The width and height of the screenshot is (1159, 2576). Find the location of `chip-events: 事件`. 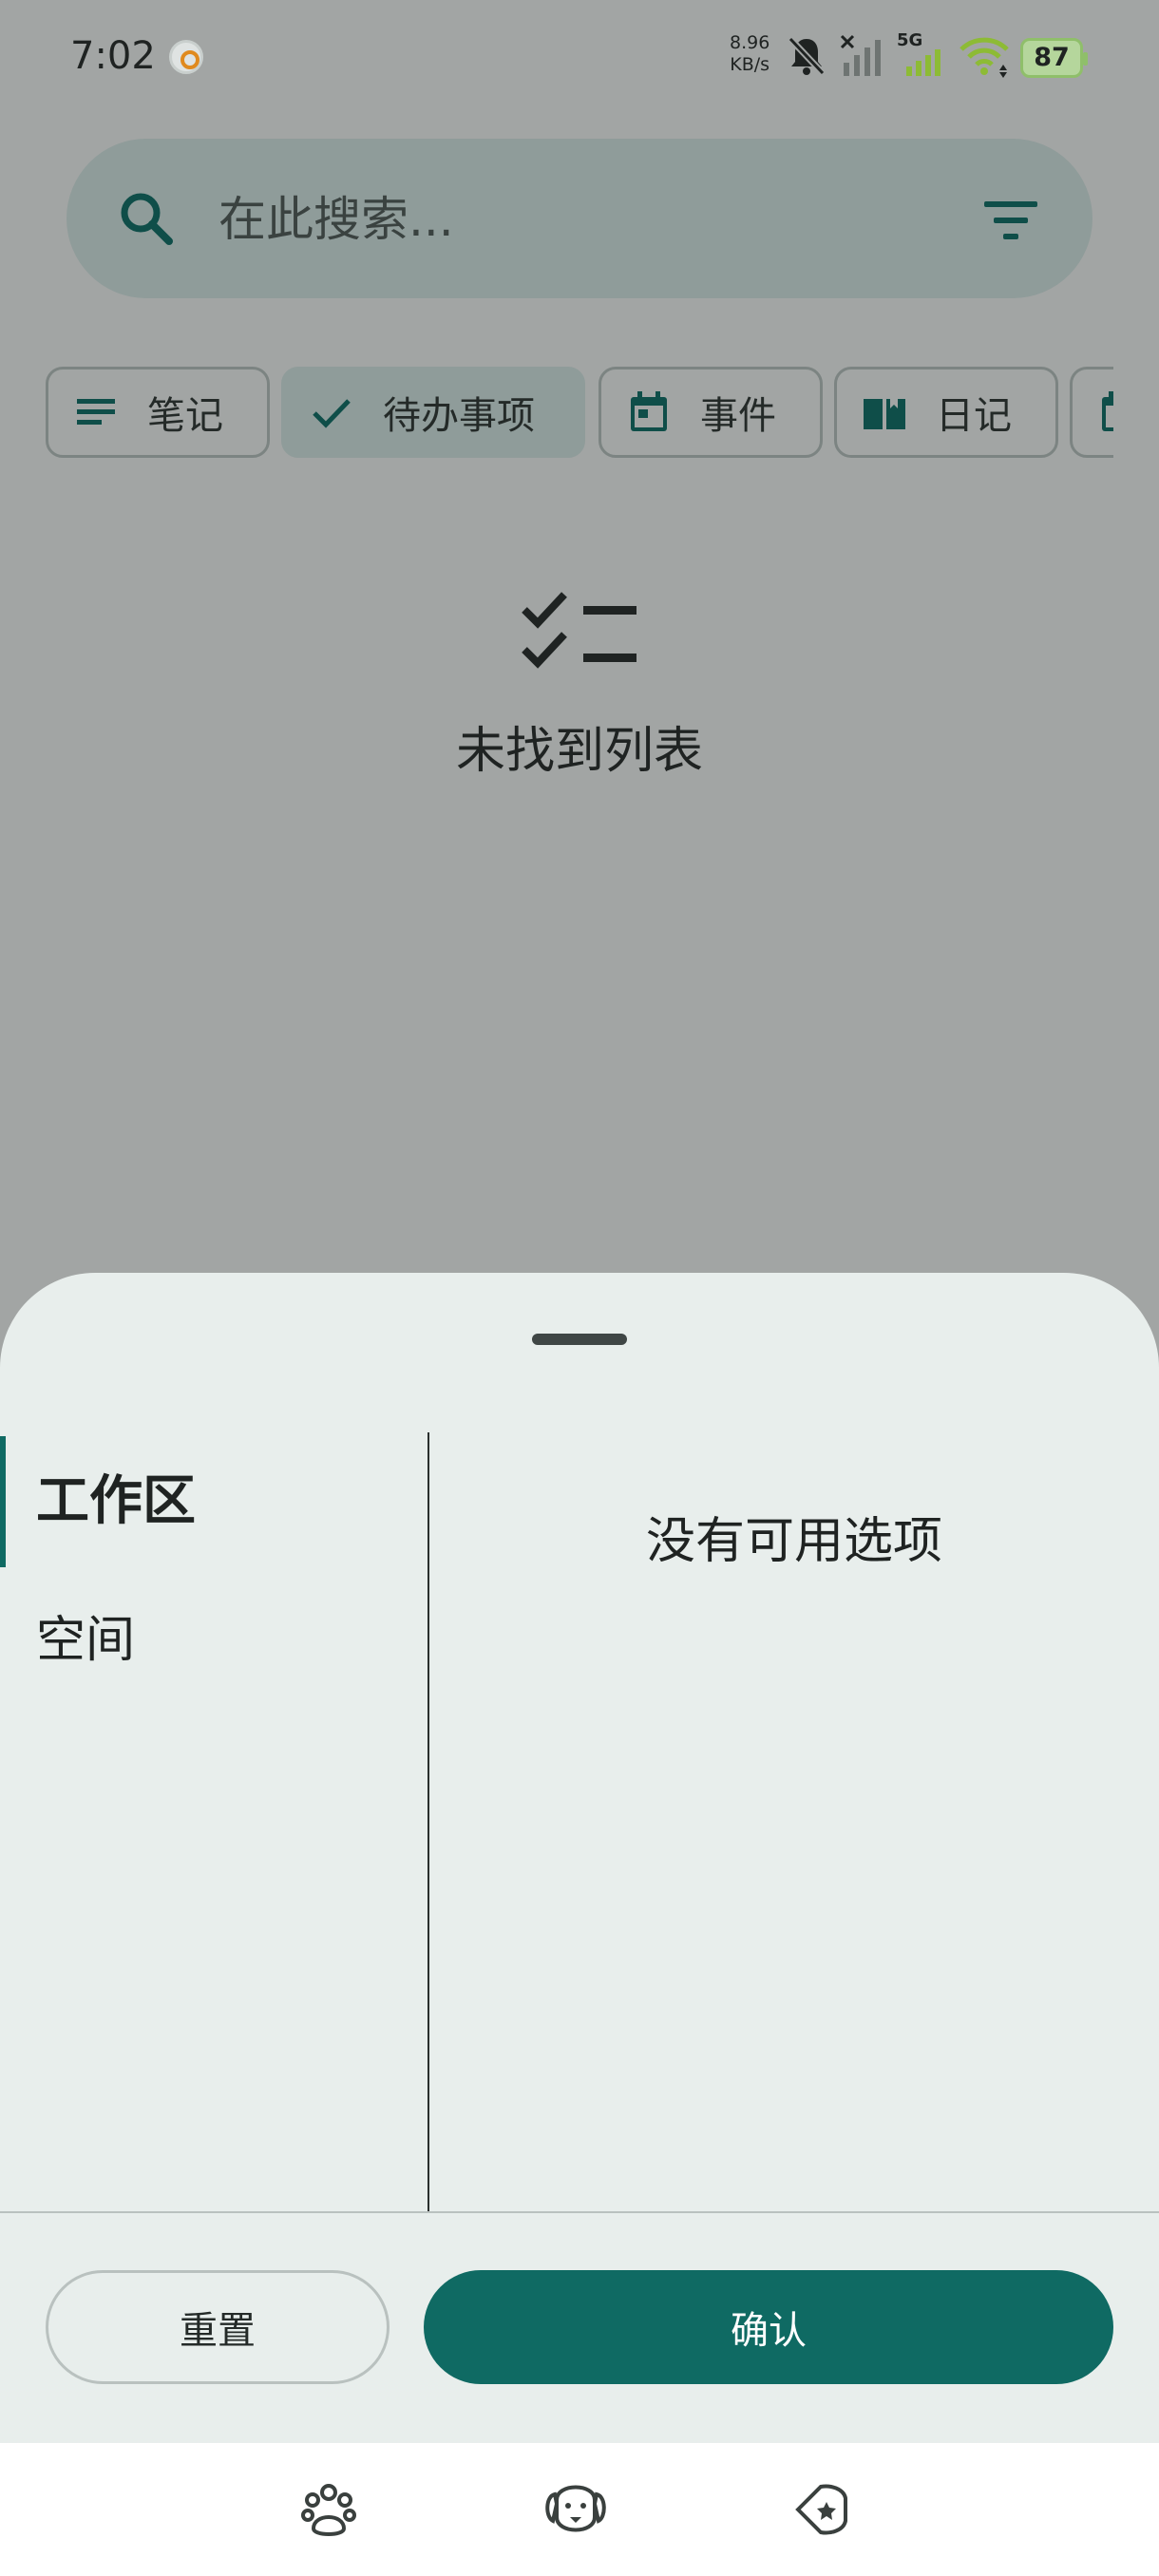

chip-events: 事件 is located at coordinates (710, 412).